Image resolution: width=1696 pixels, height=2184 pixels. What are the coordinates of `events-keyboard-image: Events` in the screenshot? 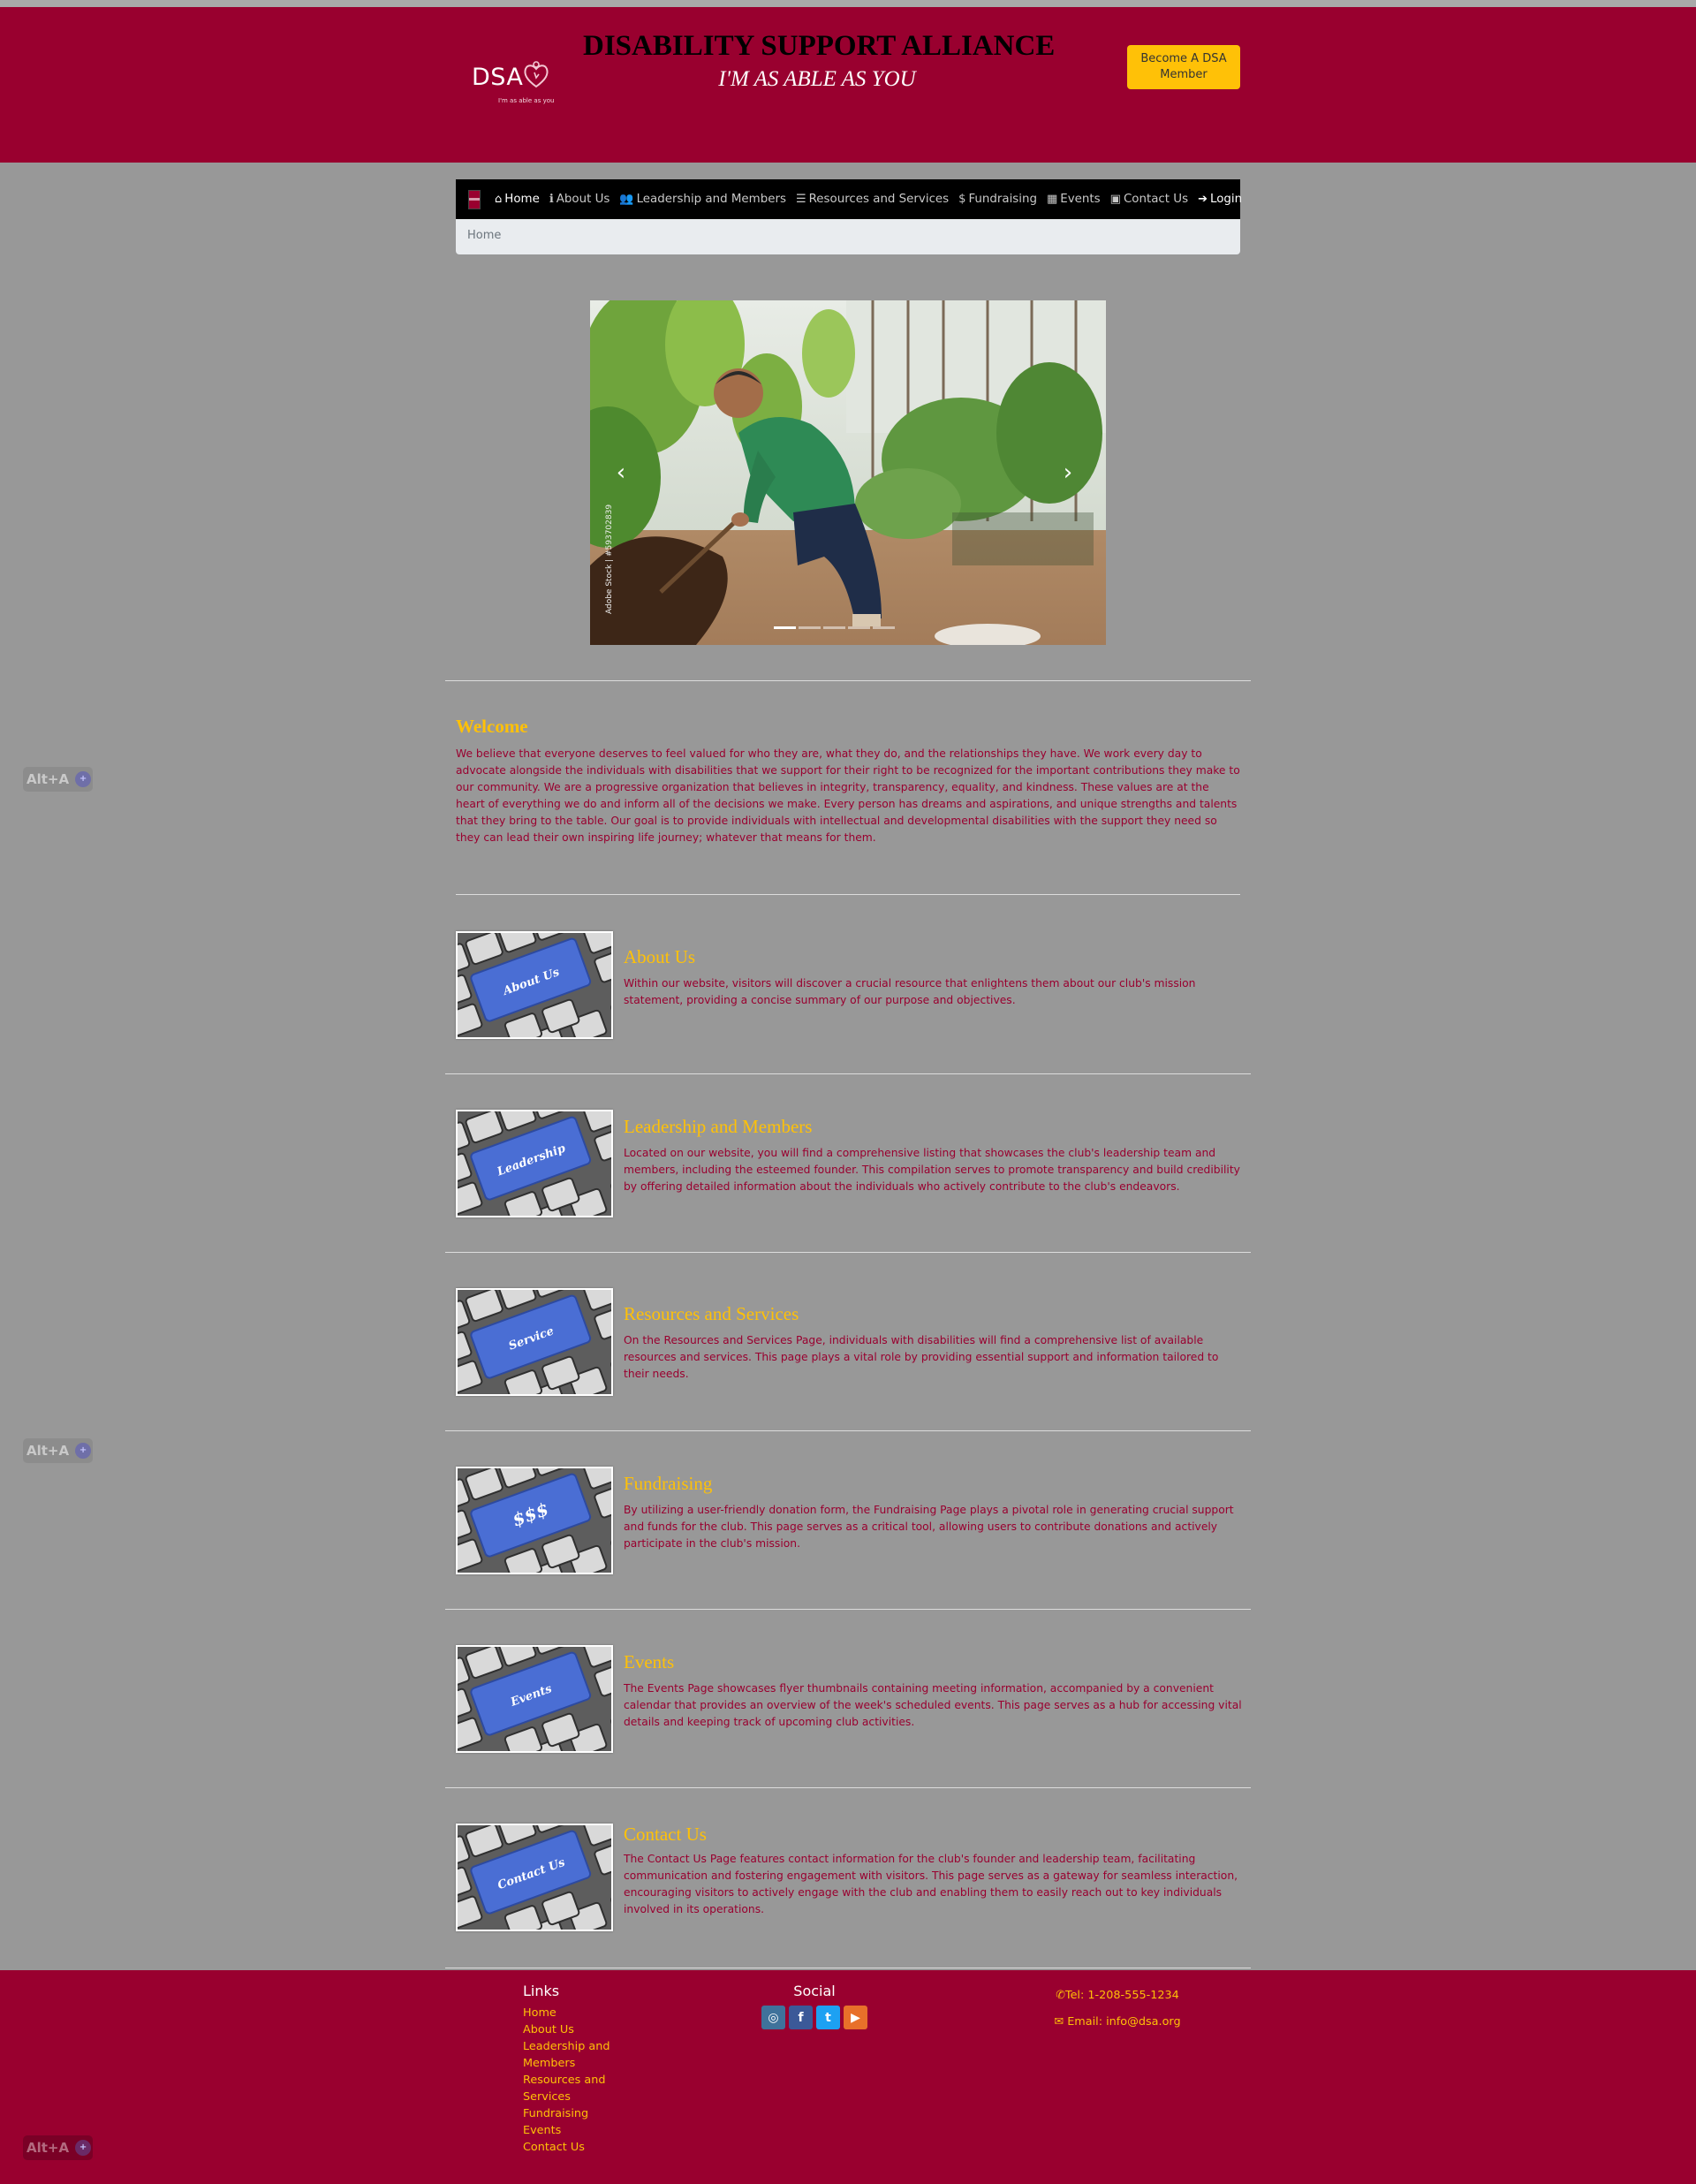 It's located at (534, 1699).